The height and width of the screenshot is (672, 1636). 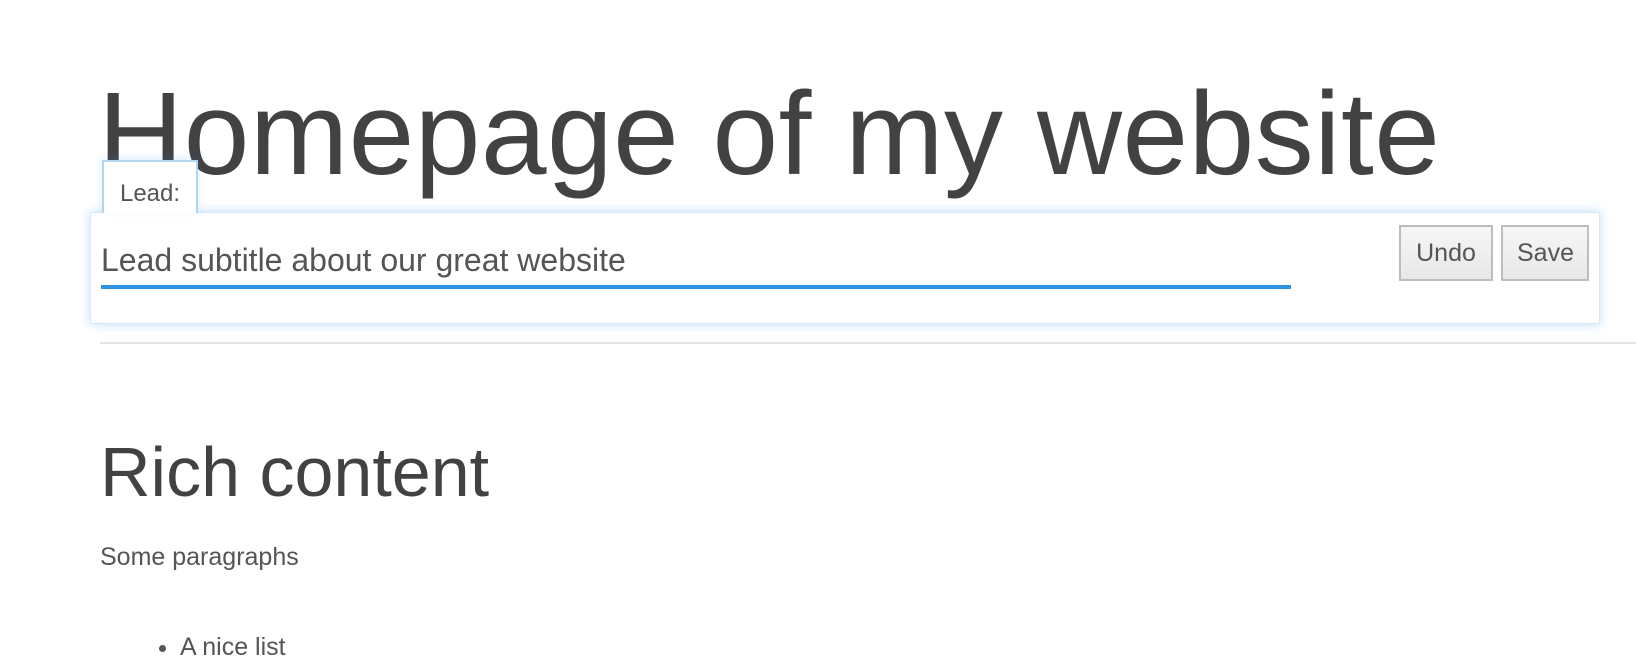 What do you see at coordinates (295, 472) in the screenshot?
I see `section-heading: Rich content` at bounding box center [295, 472].